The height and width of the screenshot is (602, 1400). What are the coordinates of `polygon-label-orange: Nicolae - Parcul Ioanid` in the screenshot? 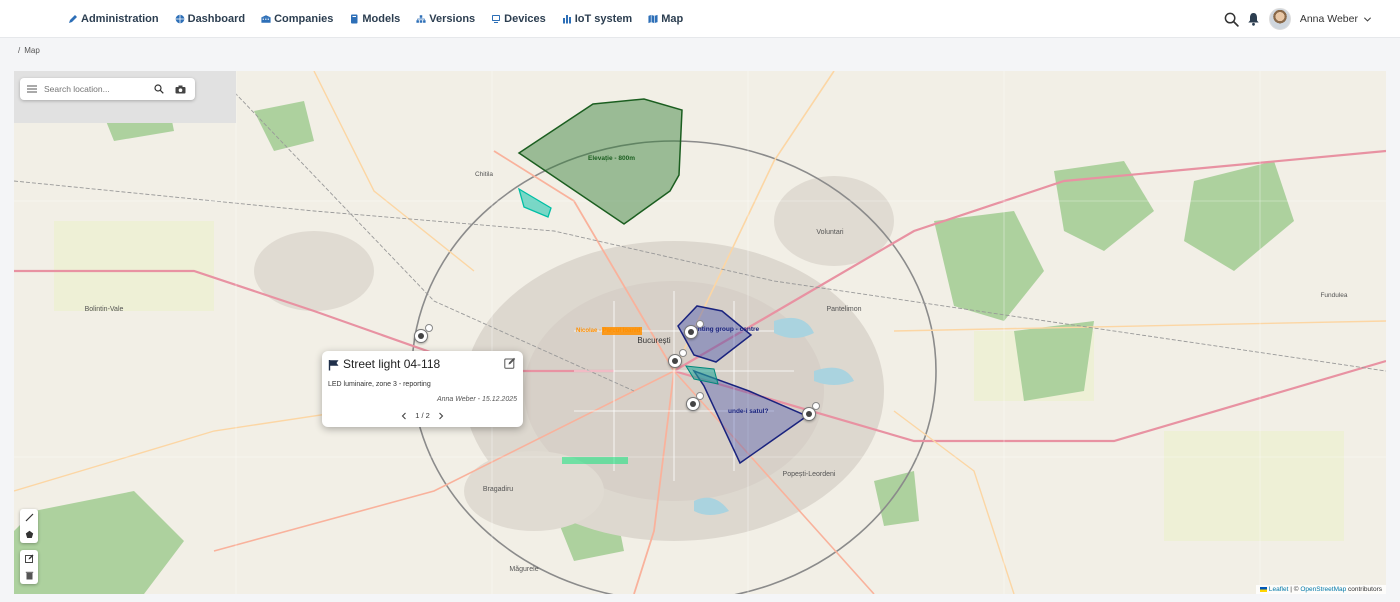 It's located at (608, 331).